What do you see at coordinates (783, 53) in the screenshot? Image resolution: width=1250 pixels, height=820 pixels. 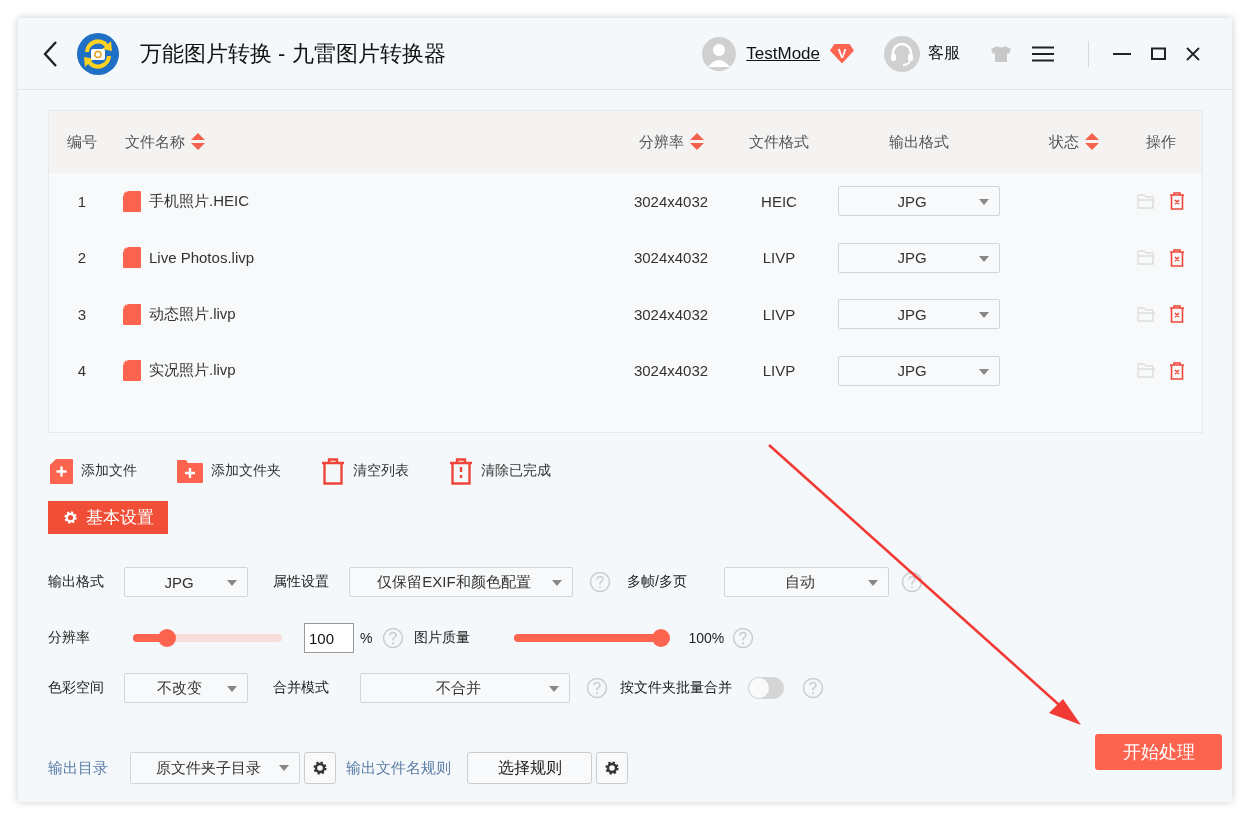 I see `username-link: TestMode` at bounding box center [783, 53].